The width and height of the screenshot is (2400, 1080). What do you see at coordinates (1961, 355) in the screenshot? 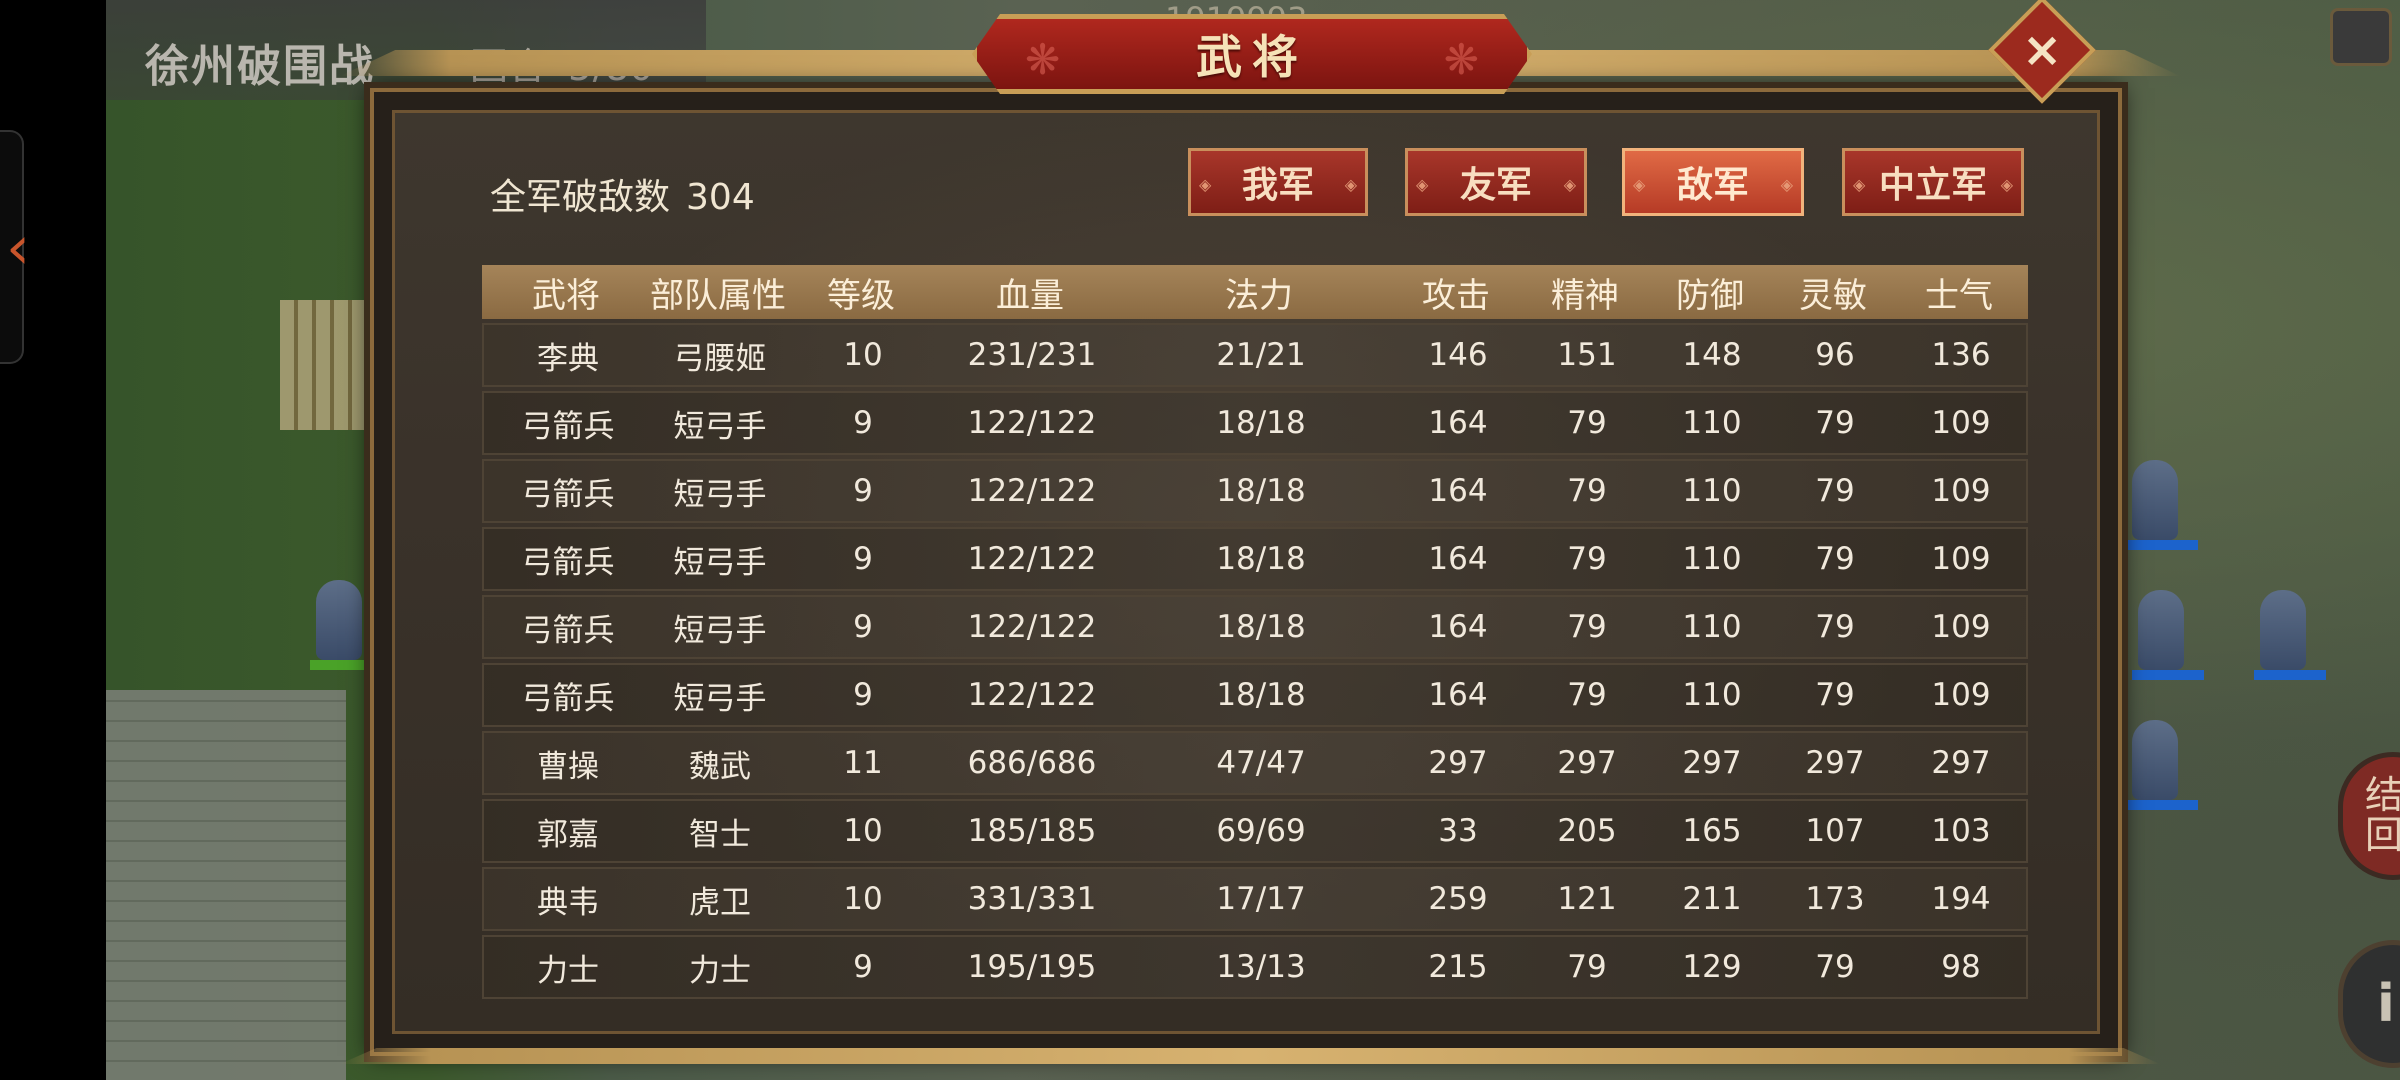
I see `table-cell: 136` at bounding box center [1961, 355].